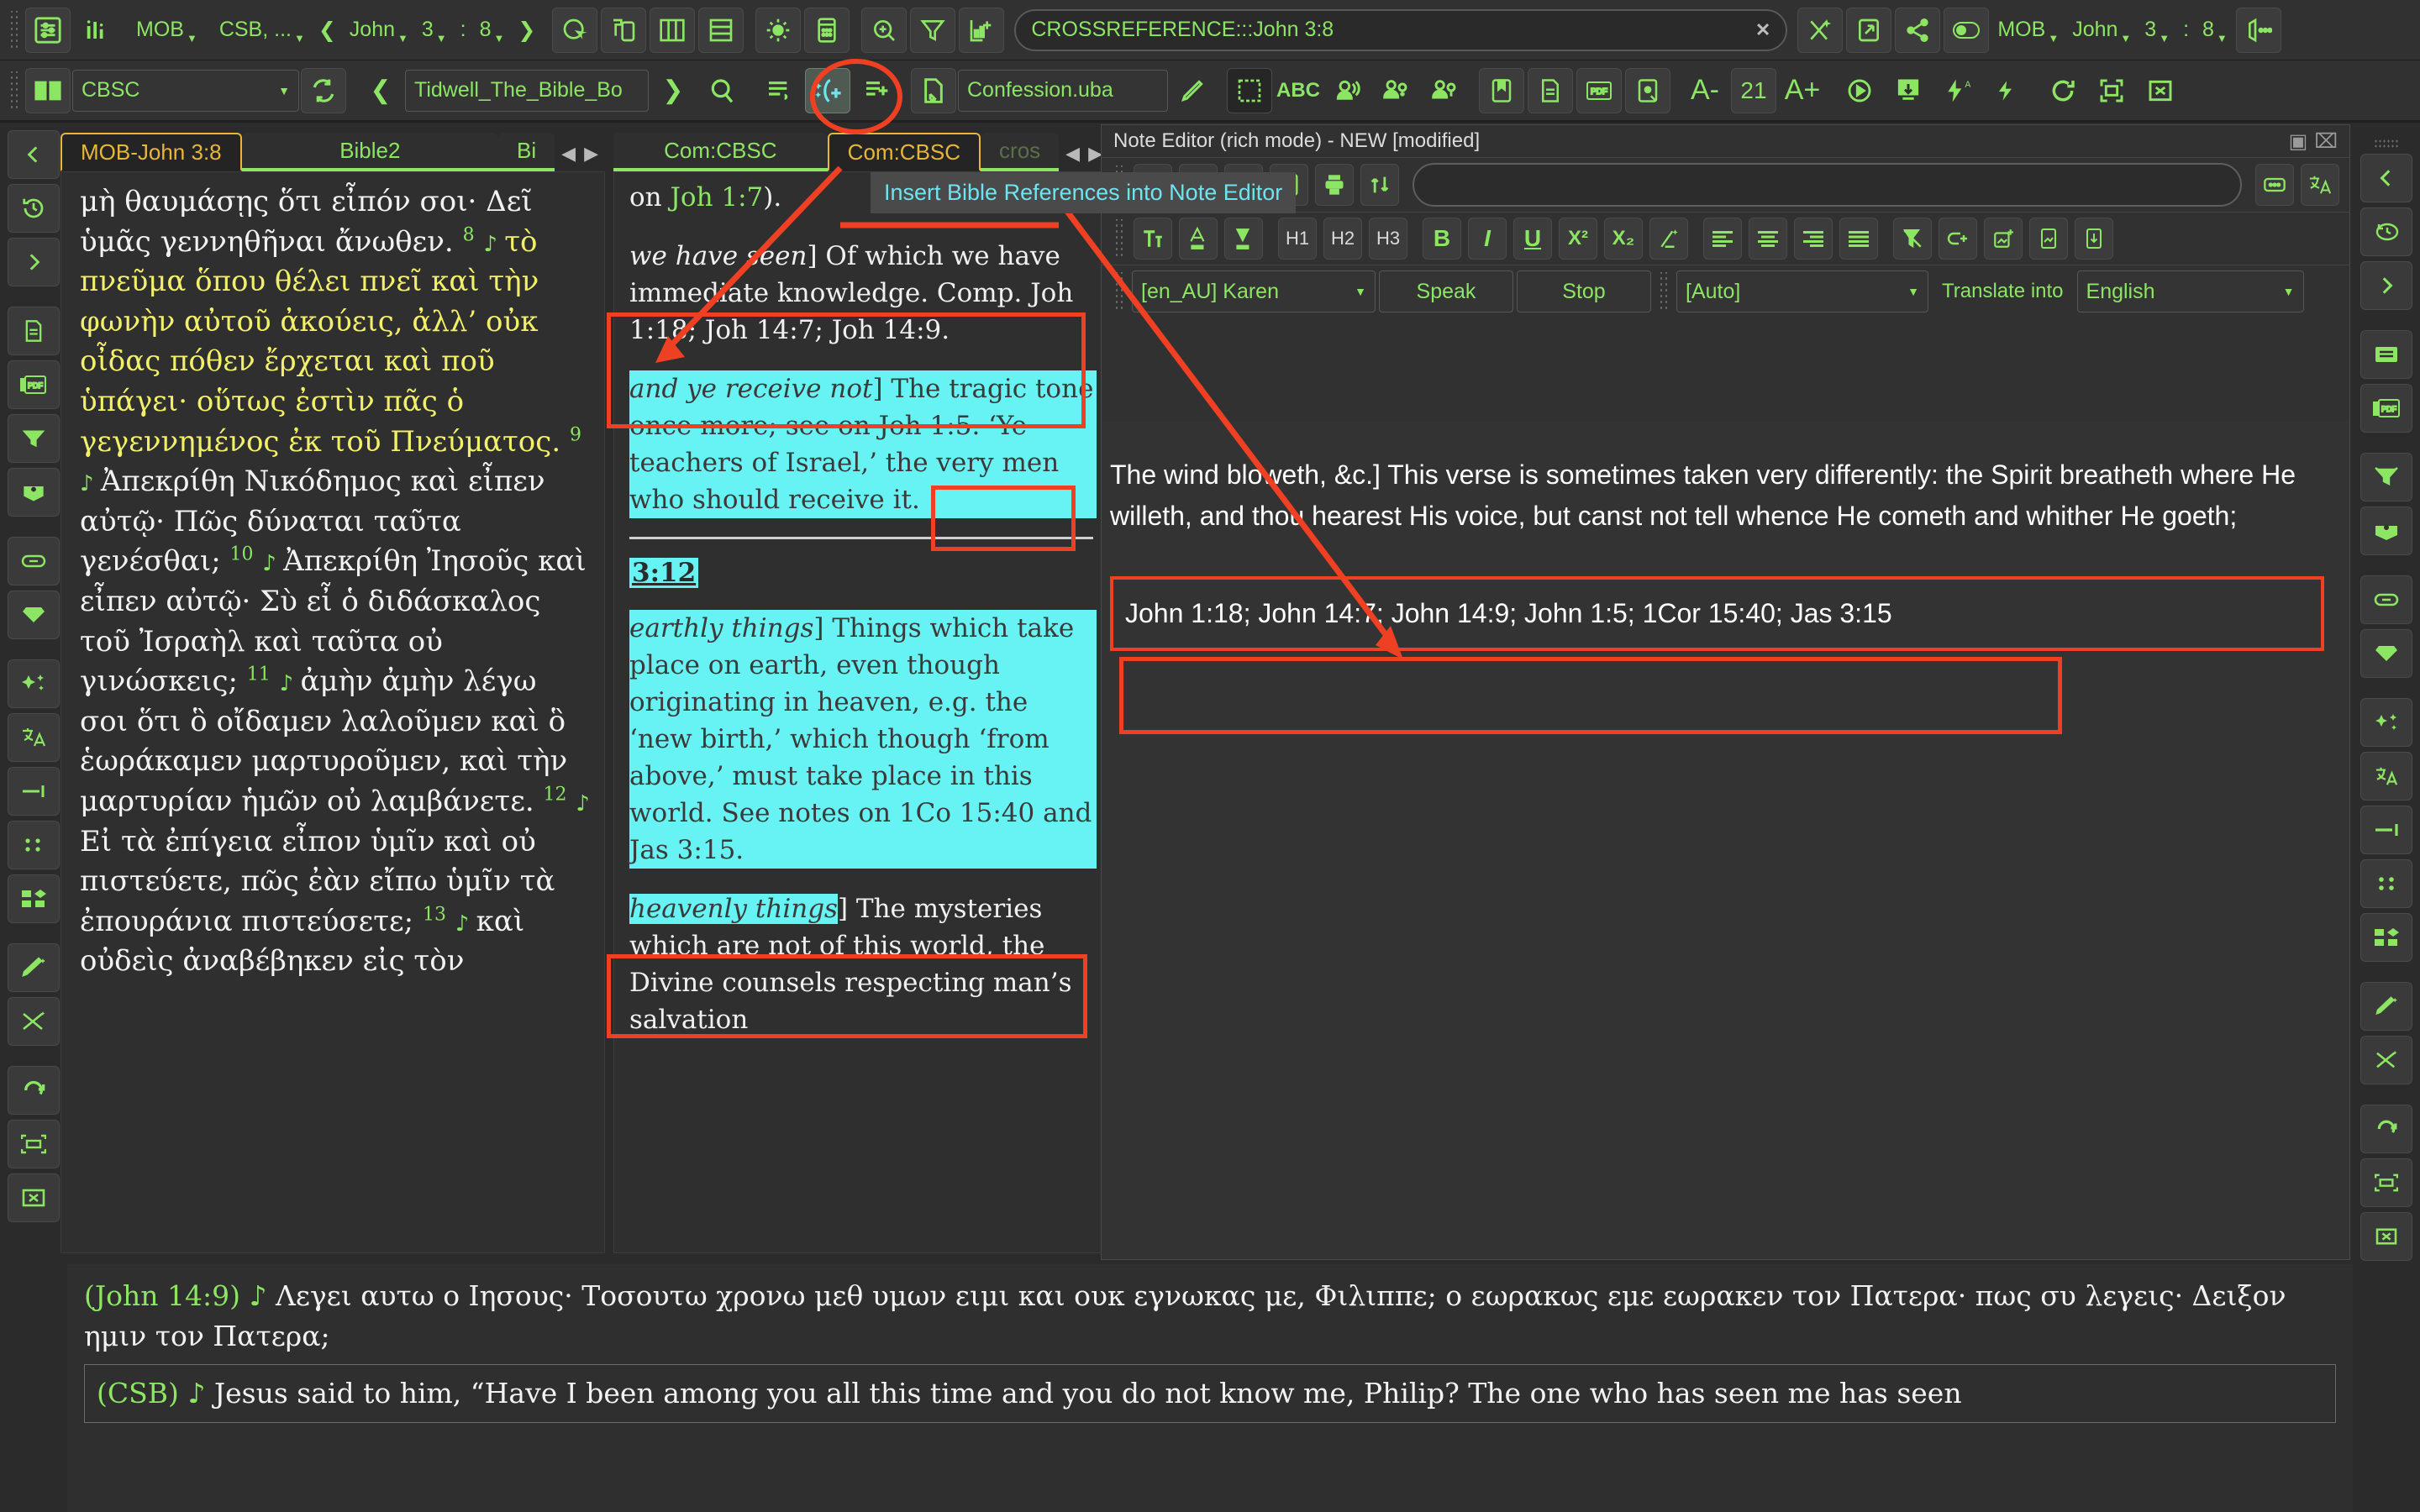  I want to click on insert-link-icon, so click(1958, 239).